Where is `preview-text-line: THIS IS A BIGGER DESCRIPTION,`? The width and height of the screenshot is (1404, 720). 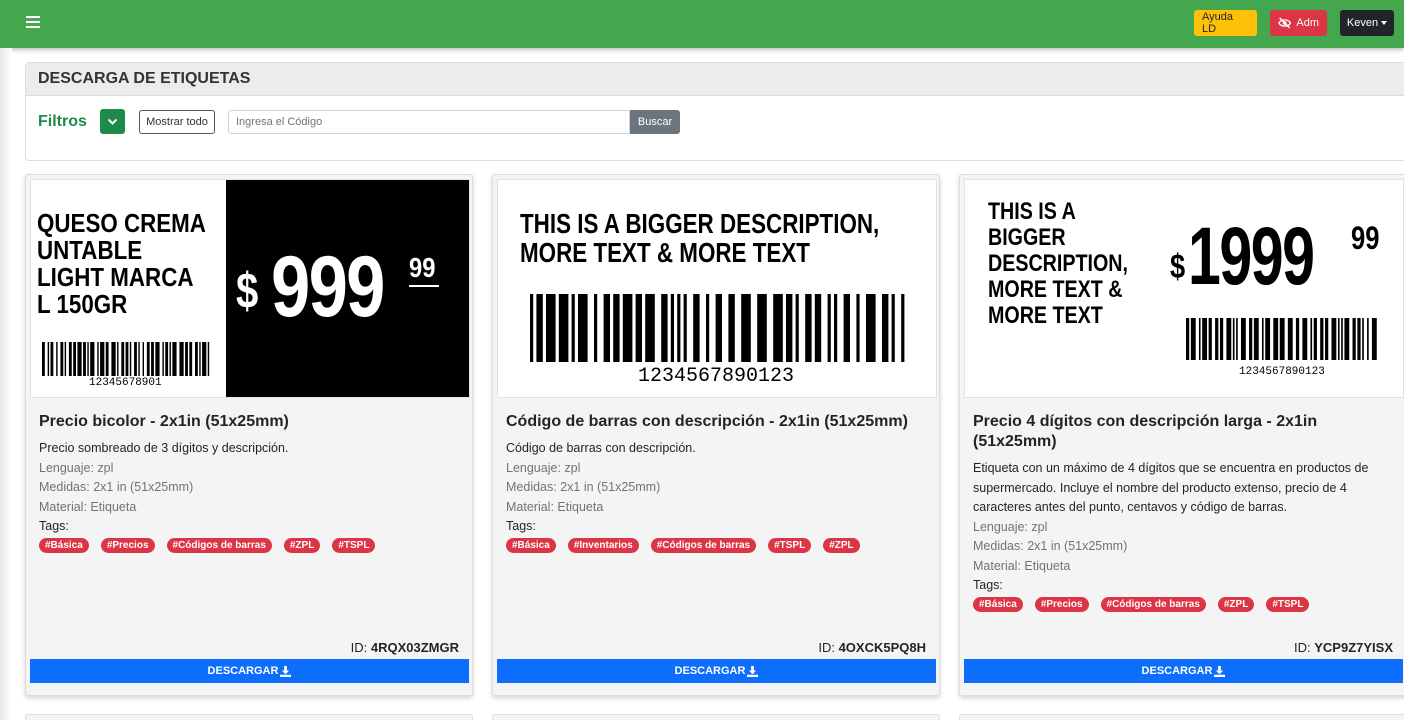 preview-text-line: THIS IS A BIGGER DESCRIPTION, is located at coordinates (700, 223).